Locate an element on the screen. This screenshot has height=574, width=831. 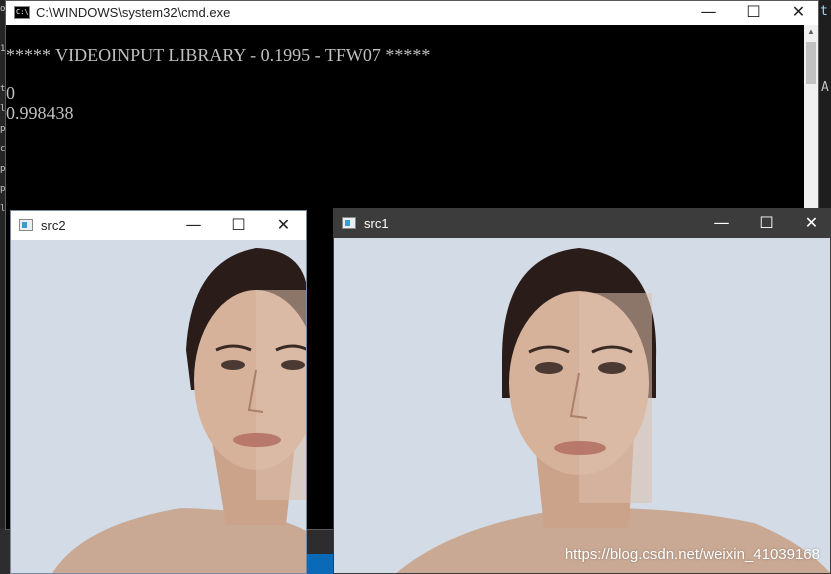
src2-minimize-button: — is located at coordinates (193, 225).